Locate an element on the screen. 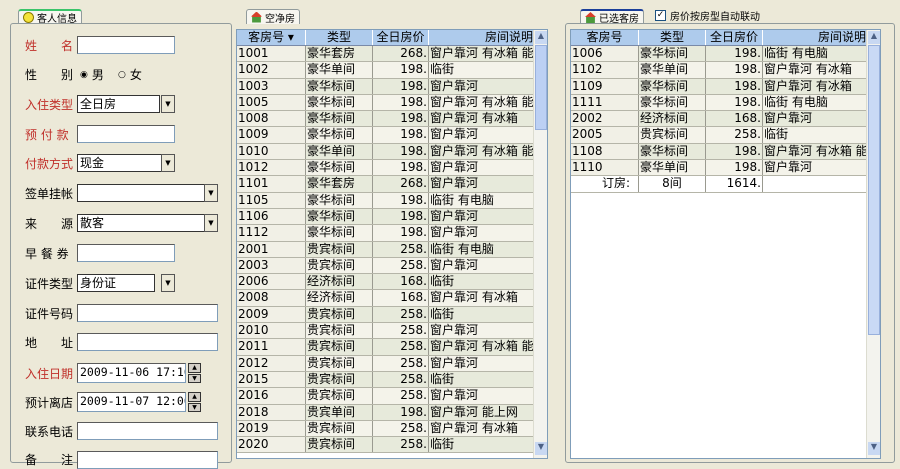 The image size is (900, 469). table-row: 1106 豪华标间 198. 窗户靠河 is located at coordinates (392, 217).